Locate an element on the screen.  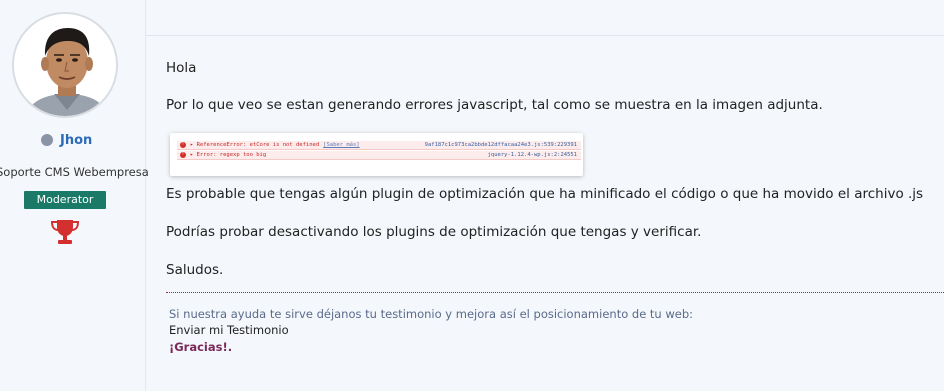
error-text: ▸ ReferenceError: etCore is not defined is located at coordinates (255, 145).